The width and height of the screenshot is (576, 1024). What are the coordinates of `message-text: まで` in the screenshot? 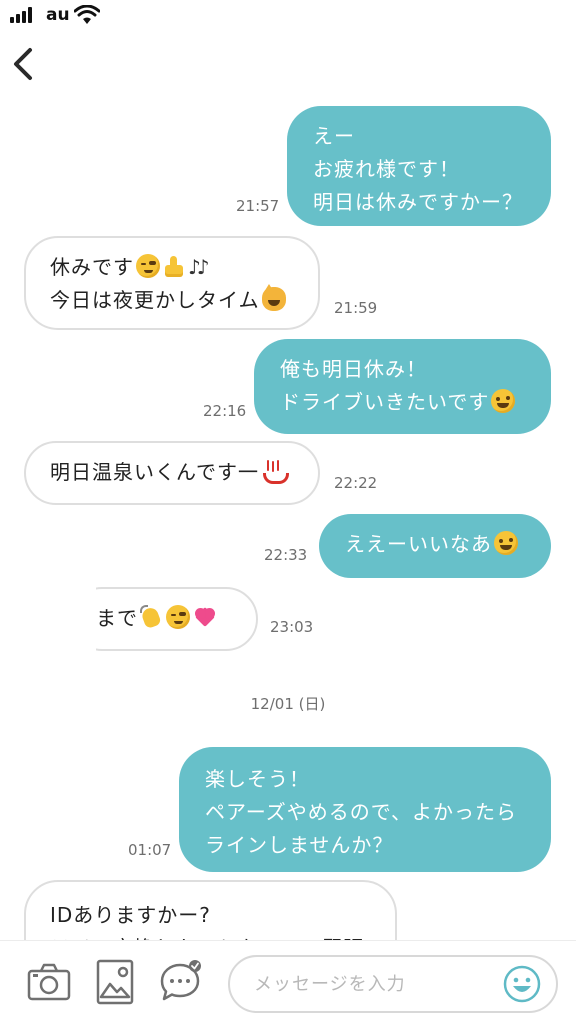 It's located at (117, 618).